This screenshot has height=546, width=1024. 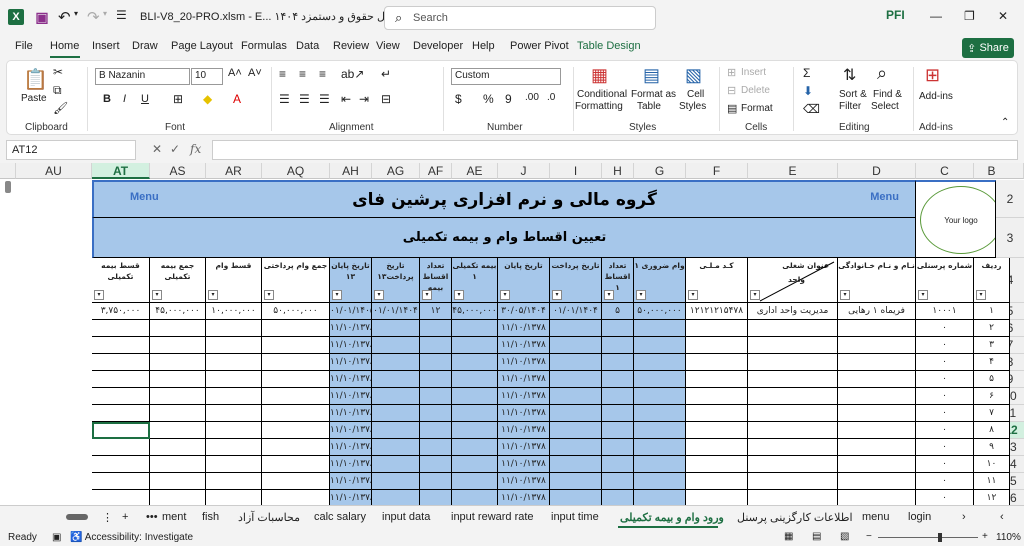 I want to click on table-cell: ۴۵,۰۰۰,۰۰۰, so click(x=475, y=311).